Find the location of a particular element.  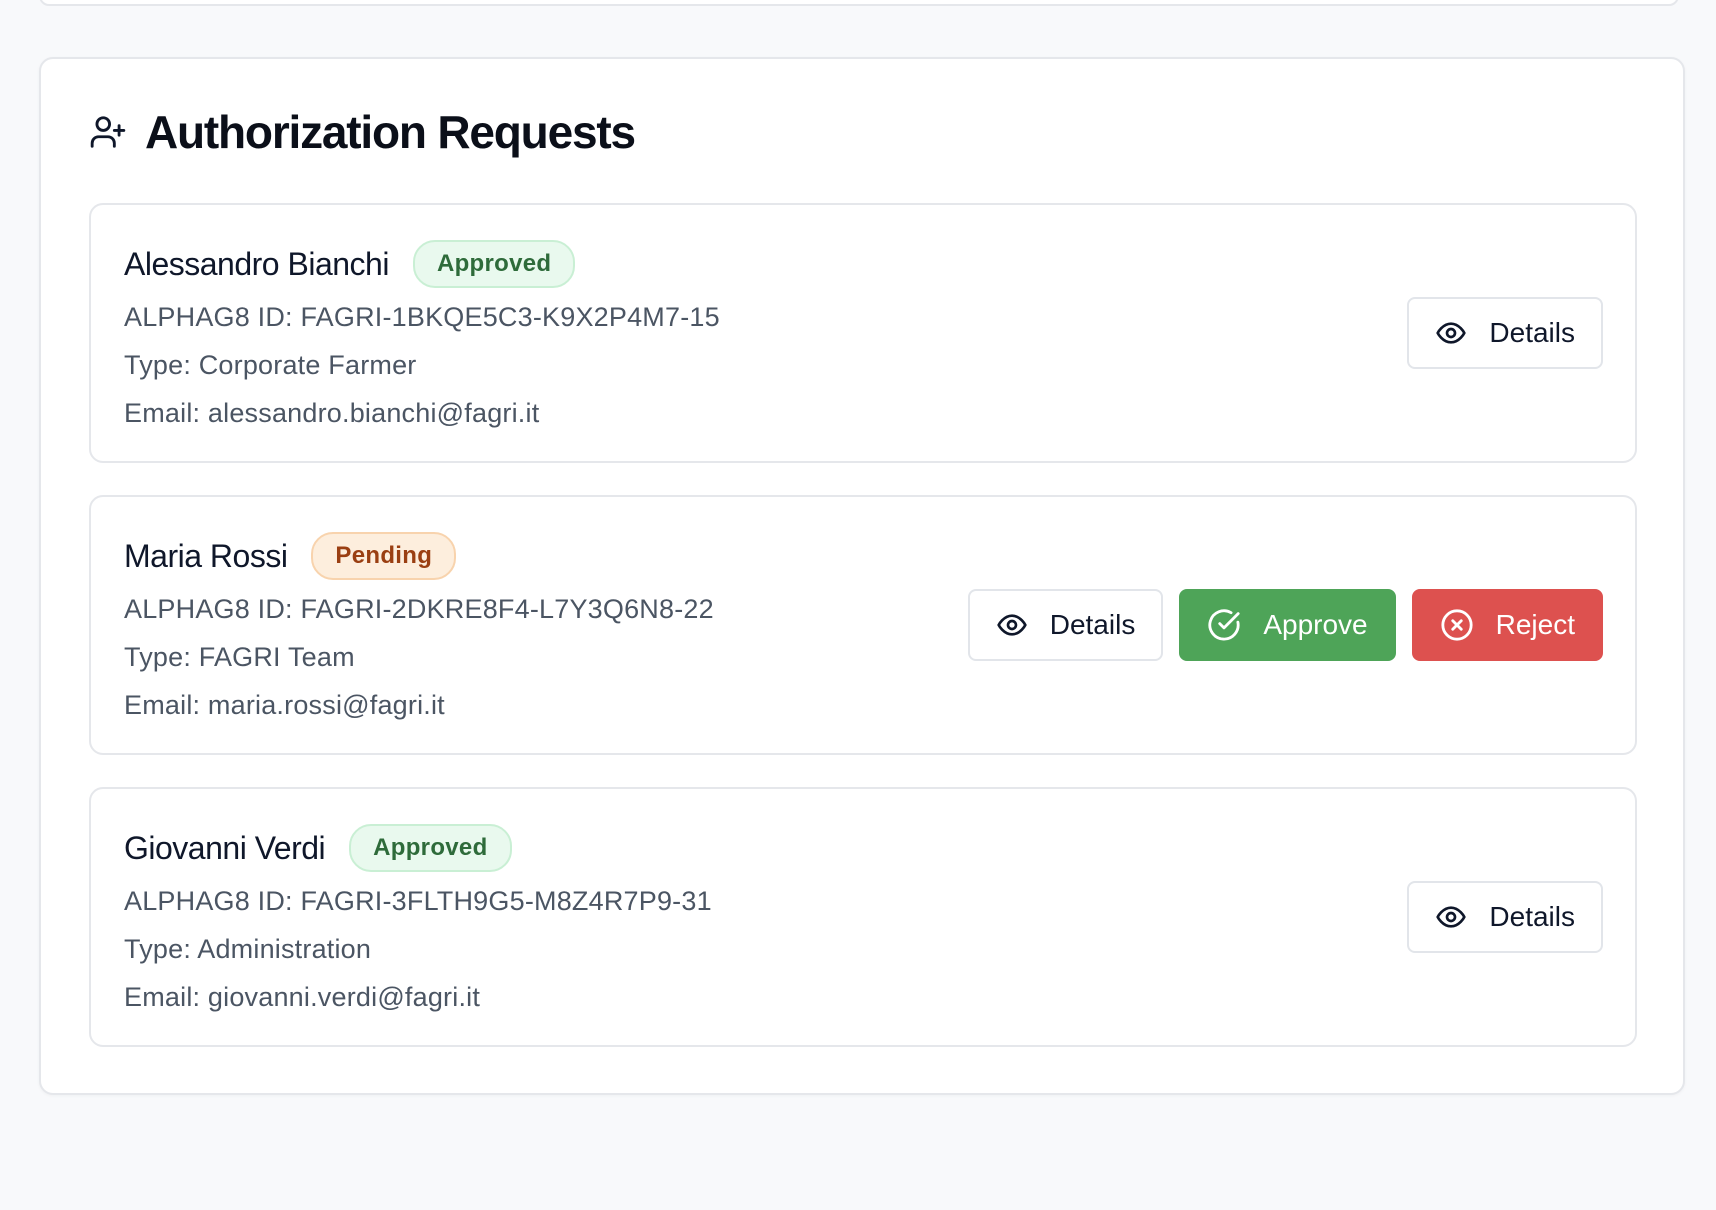

request-name-row: Alessandro Bianchi Approved is located at coordinates (422, 264).